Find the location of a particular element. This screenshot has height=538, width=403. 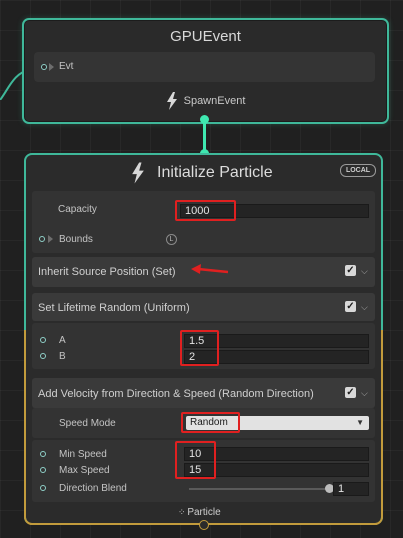

evt-input-port-icon is located at coordinates (44, 67).